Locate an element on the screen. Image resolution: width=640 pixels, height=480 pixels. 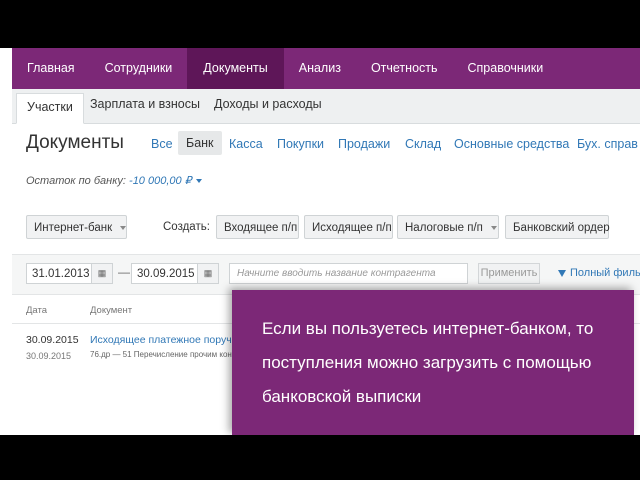
row-sub-date: 30.09.2015 is located at coordinates (49, 356).